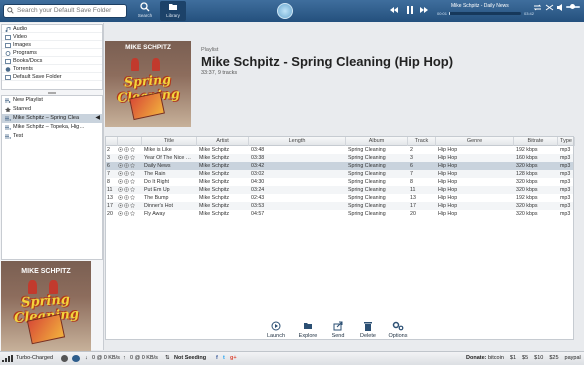  I want to click on playlist-item: New Playlist, so click(52, 100).